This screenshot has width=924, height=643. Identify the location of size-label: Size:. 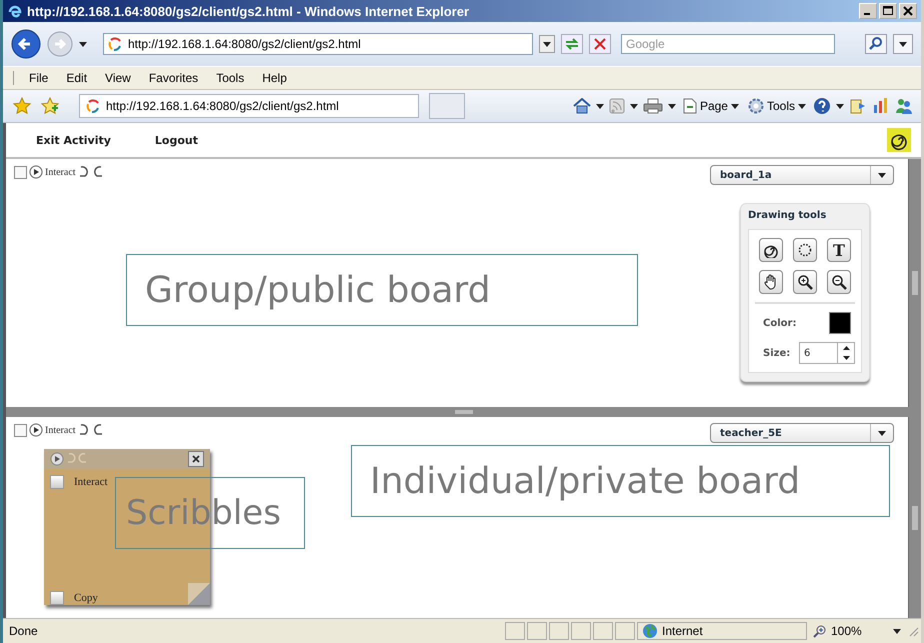
(776, 353).